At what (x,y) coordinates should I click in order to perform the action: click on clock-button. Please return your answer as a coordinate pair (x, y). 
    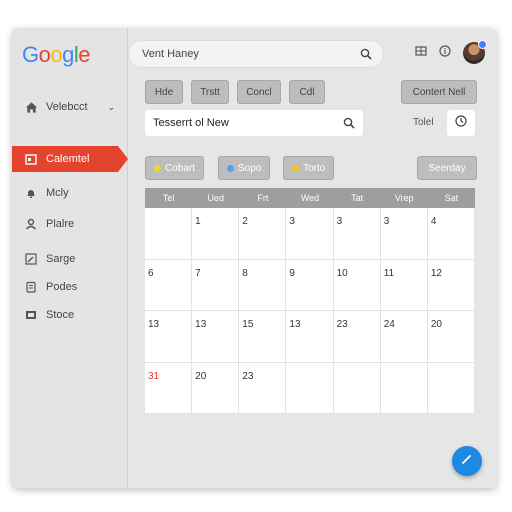
    Looking at the image, I should click on (461, 123).